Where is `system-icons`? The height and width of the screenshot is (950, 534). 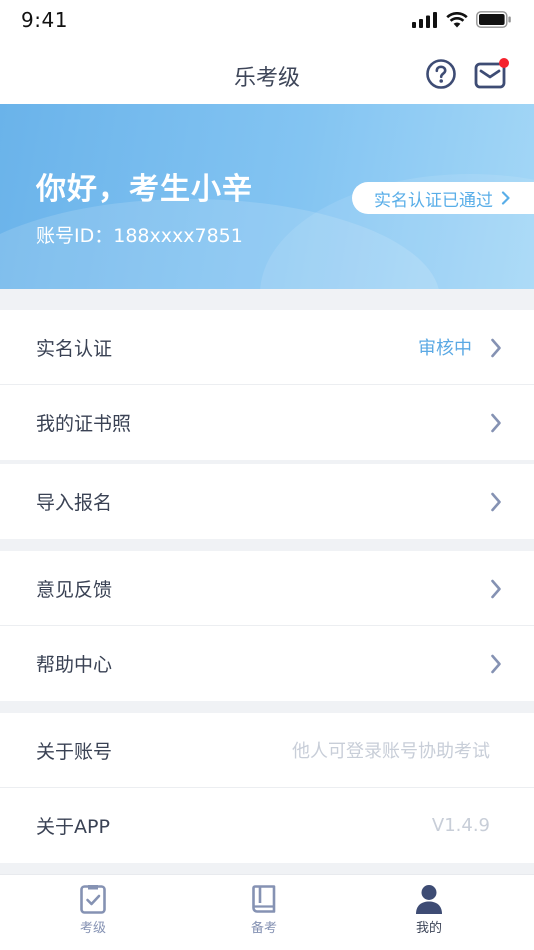 system-icons is located at coordinates (462, 19).